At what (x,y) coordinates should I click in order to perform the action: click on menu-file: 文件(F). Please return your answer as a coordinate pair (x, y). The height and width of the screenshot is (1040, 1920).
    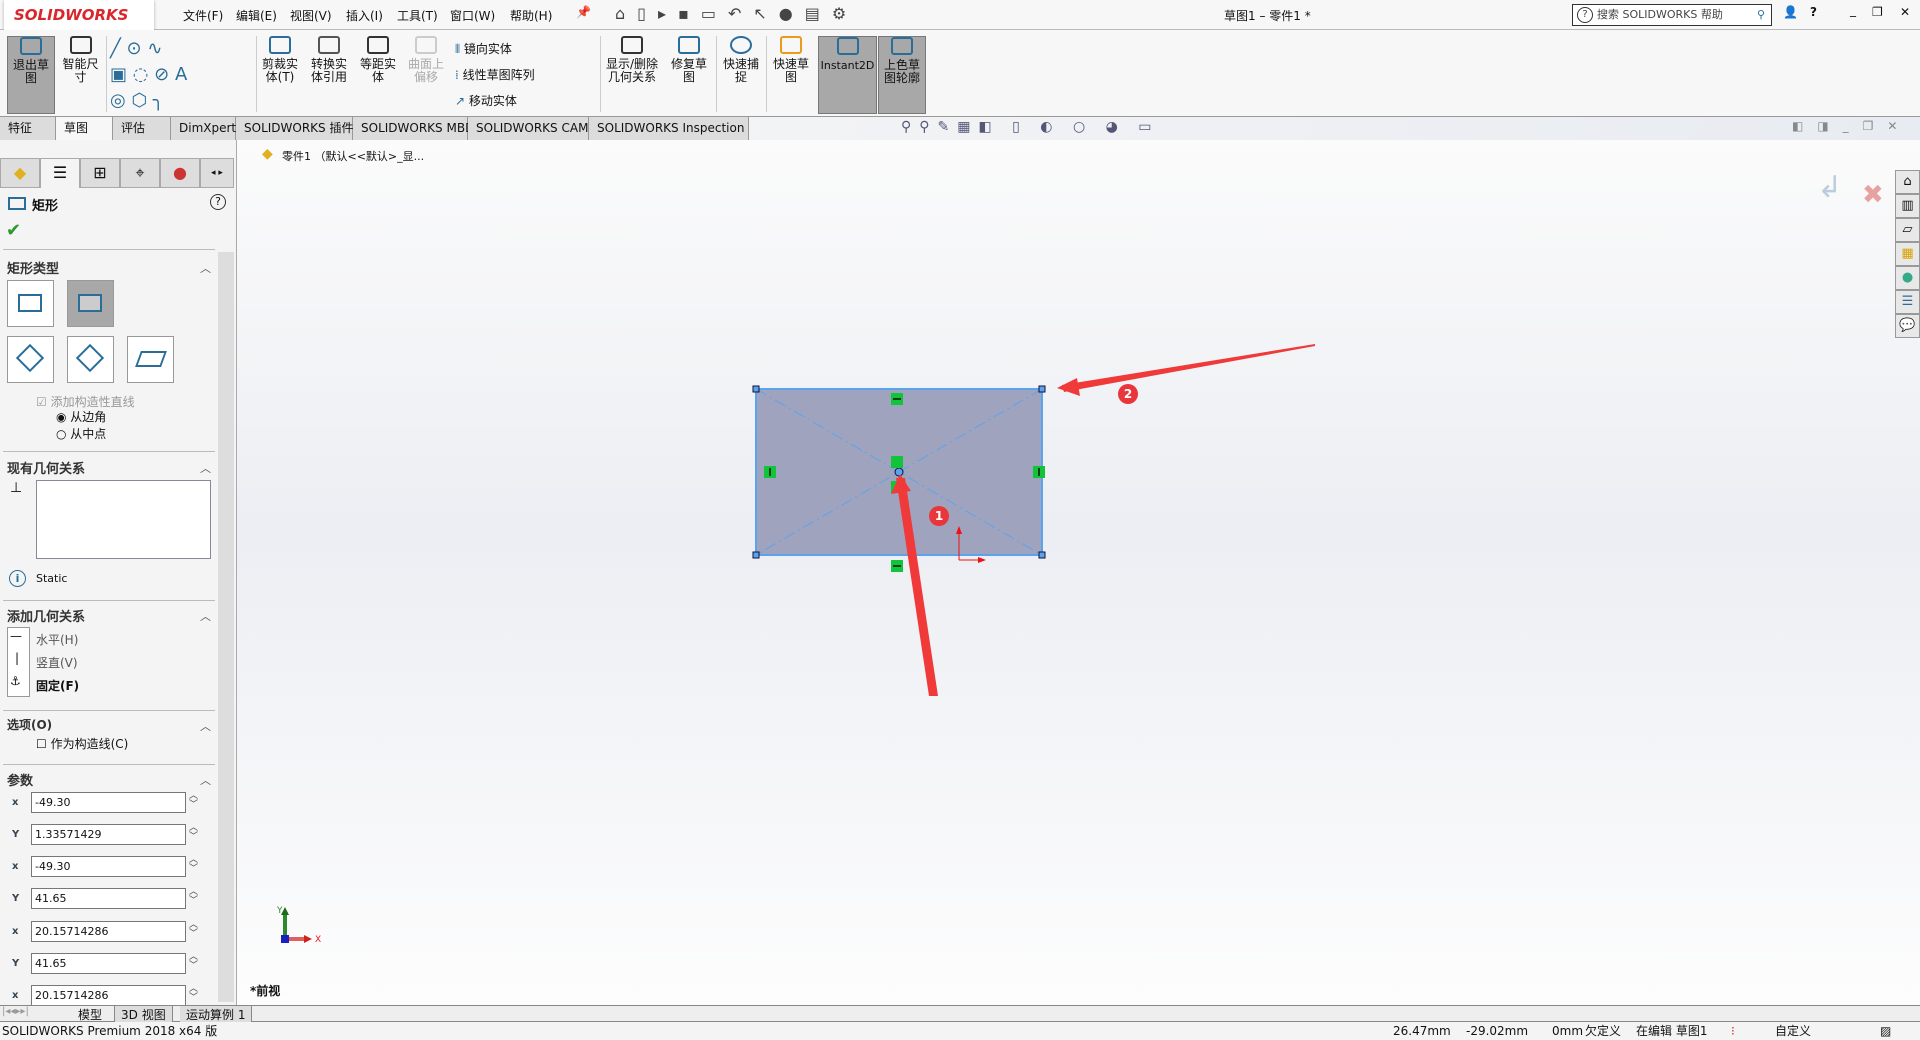
    Looking at the image, I should click on (203, 15).